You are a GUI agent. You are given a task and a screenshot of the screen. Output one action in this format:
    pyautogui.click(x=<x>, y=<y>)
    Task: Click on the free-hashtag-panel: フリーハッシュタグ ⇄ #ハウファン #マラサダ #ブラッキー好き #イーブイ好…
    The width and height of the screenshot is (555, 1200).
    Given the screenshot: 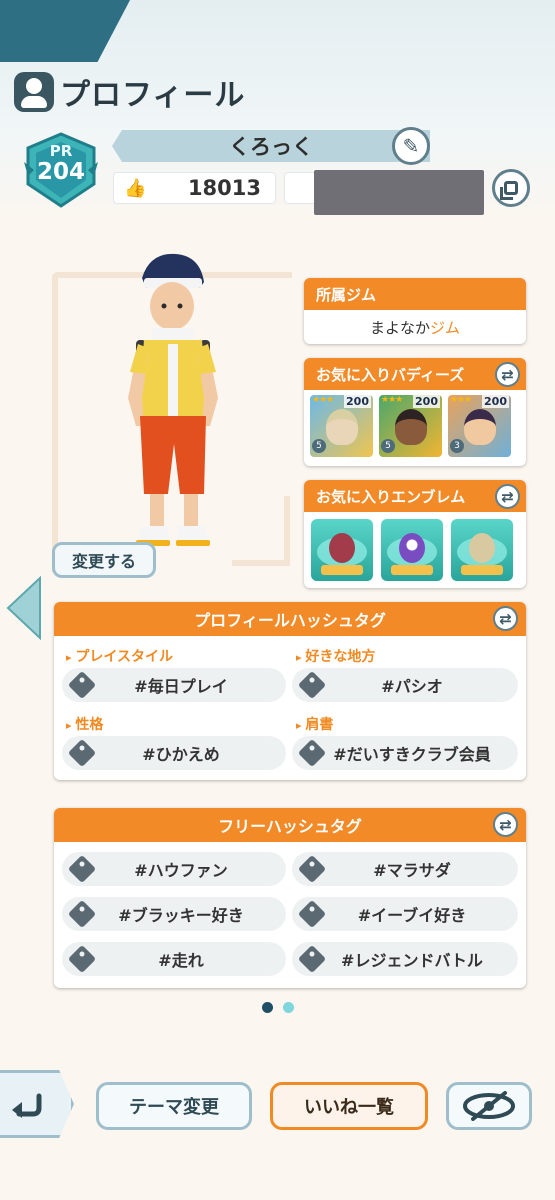 What is the action you would take?
    pyautogui.click(x=290, y=898)
    